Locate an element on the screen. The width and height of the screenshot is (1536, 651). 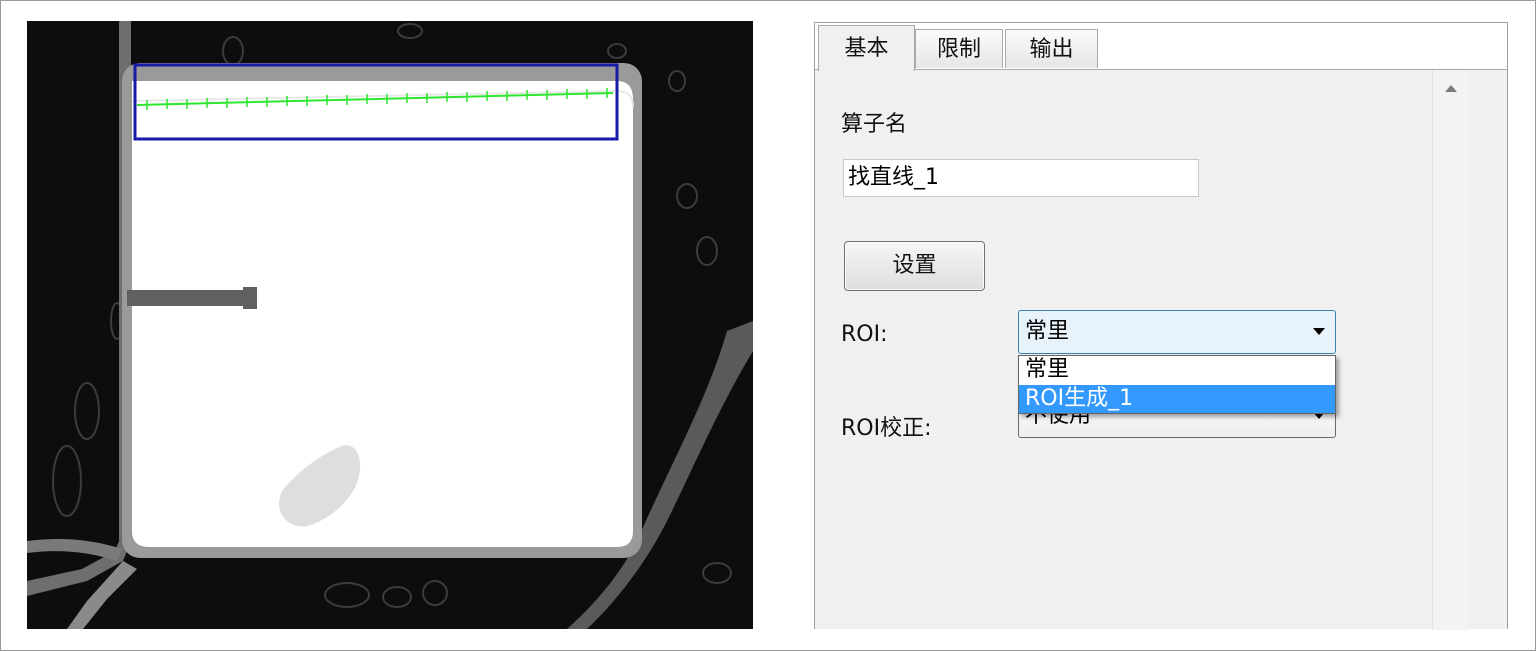
tab-output: 输出 is located at coordinates (1051, 48).